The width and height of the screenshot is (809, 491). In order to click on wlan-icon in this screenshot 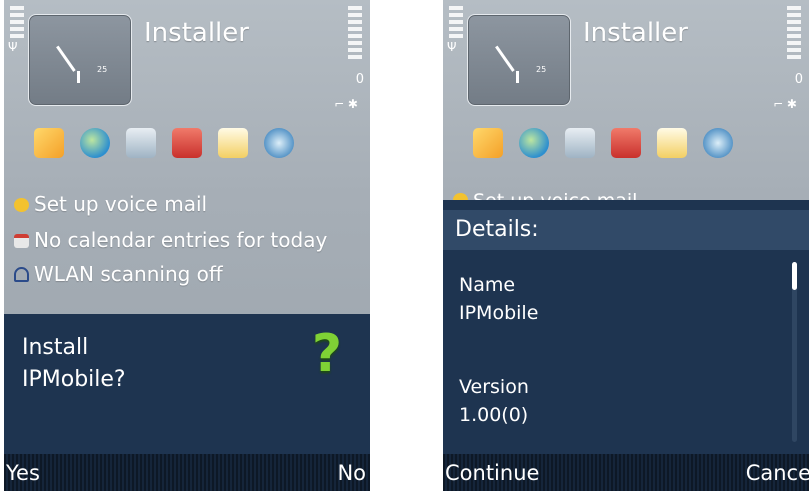, I will do `click(21, 274)`.